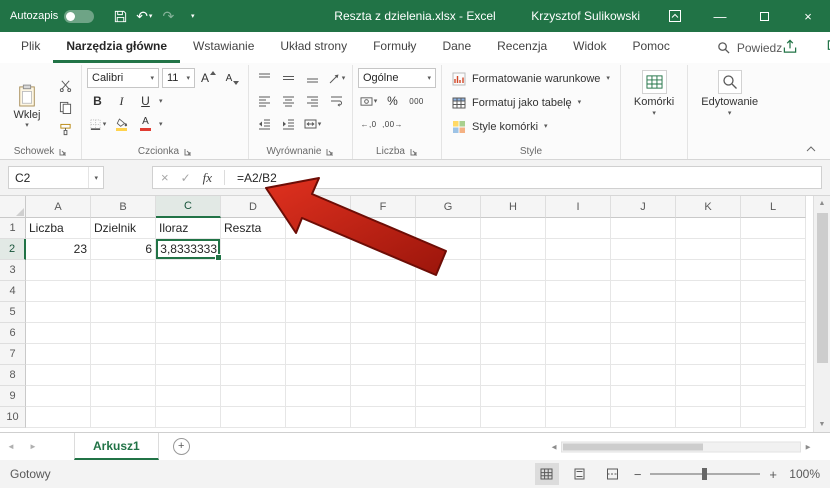 This screenshot has width=830, height=488. What do you see at coordinates (448, 375) in the screenshot?
I see `cell-G8` at bounding box center [448, 375].